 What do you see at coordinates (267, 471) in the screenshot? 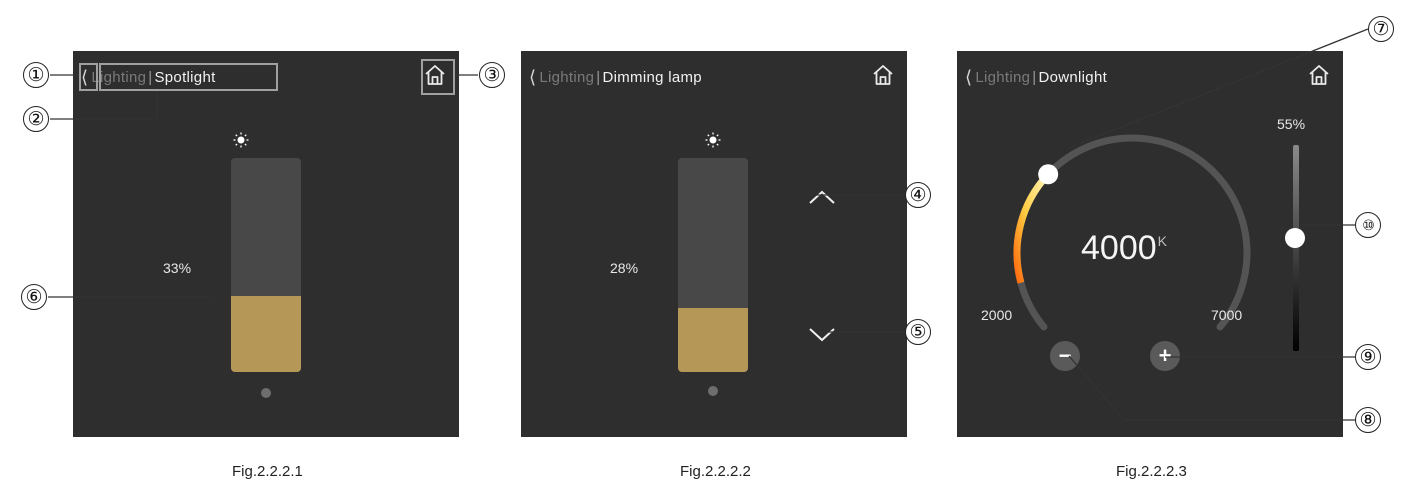
I see `figure-caption: Fig.2.2.2.1` at bounding box center [267, 471].